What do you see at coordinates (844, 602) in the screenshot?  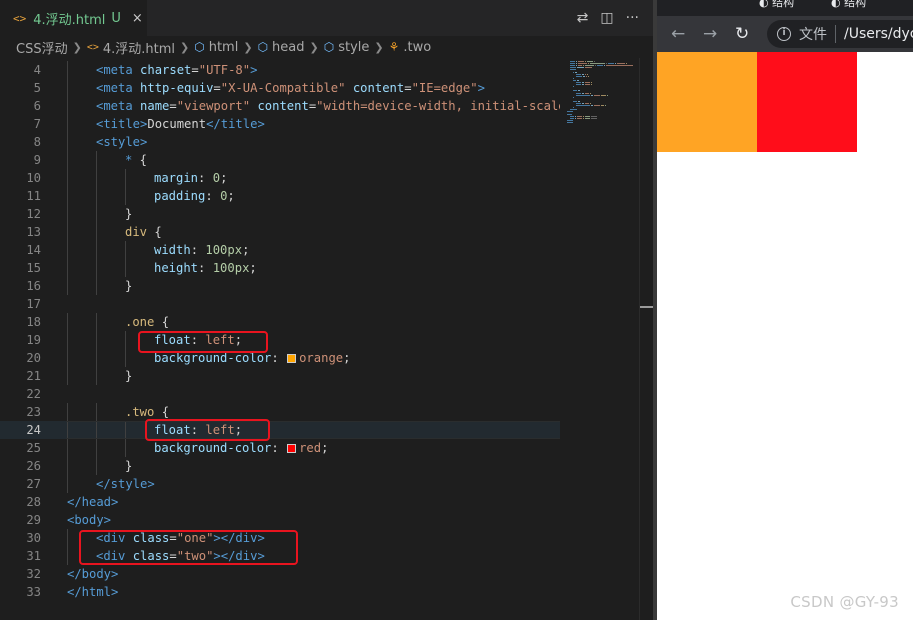 I see `watermark: CSDN @GY-93` at bounding box center [844, 602].